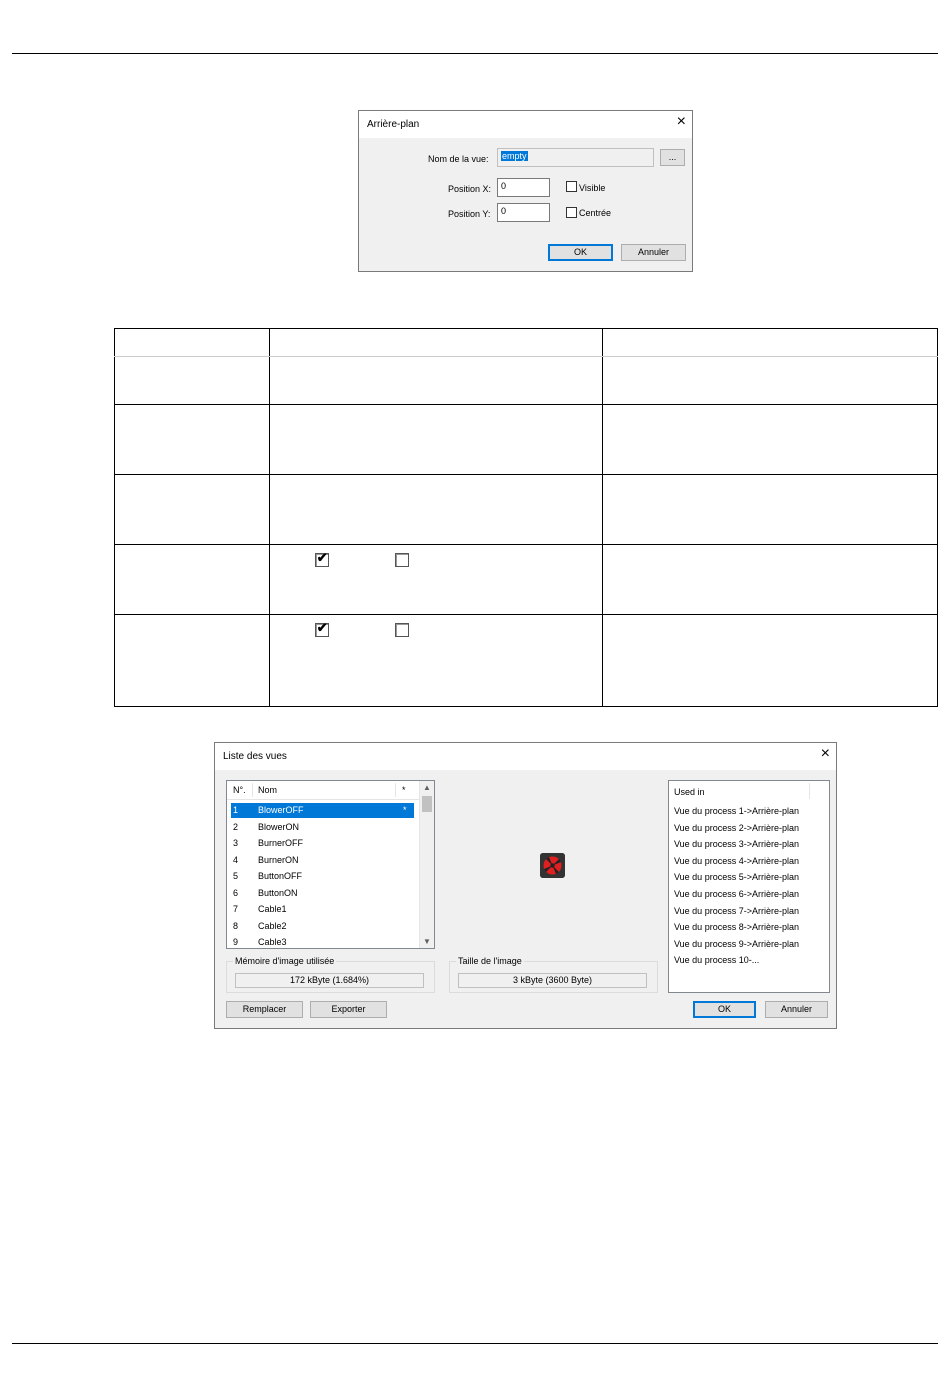 This screenshot has height=1398, width=950. What do you see at coordinates (401, 630) in the screenshot?
I see `unchecked-checkbox-example` at bounding box center [401, 630].